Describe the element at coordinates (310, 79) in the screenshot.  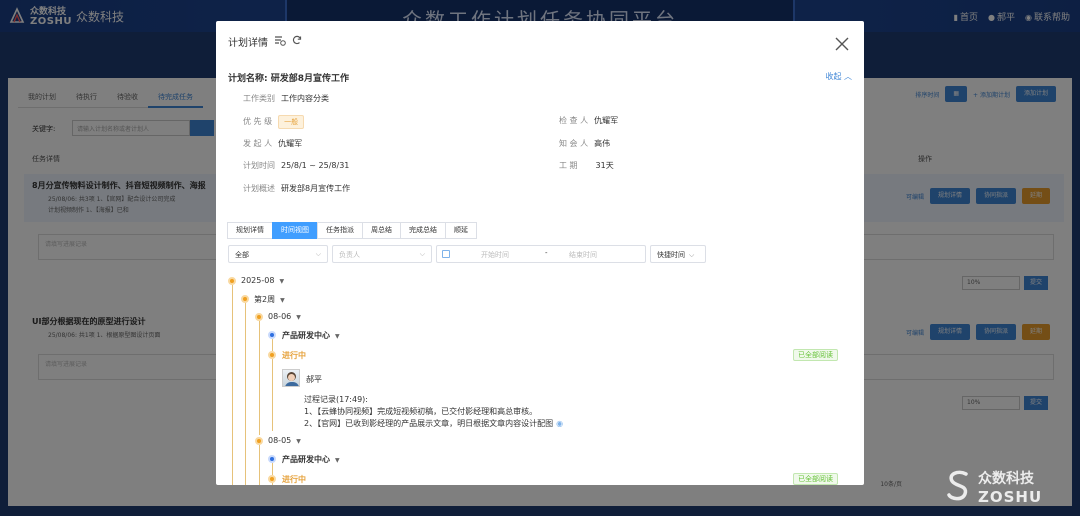
I see `plan-name-value: 研发部8月宣传工作` at that location.